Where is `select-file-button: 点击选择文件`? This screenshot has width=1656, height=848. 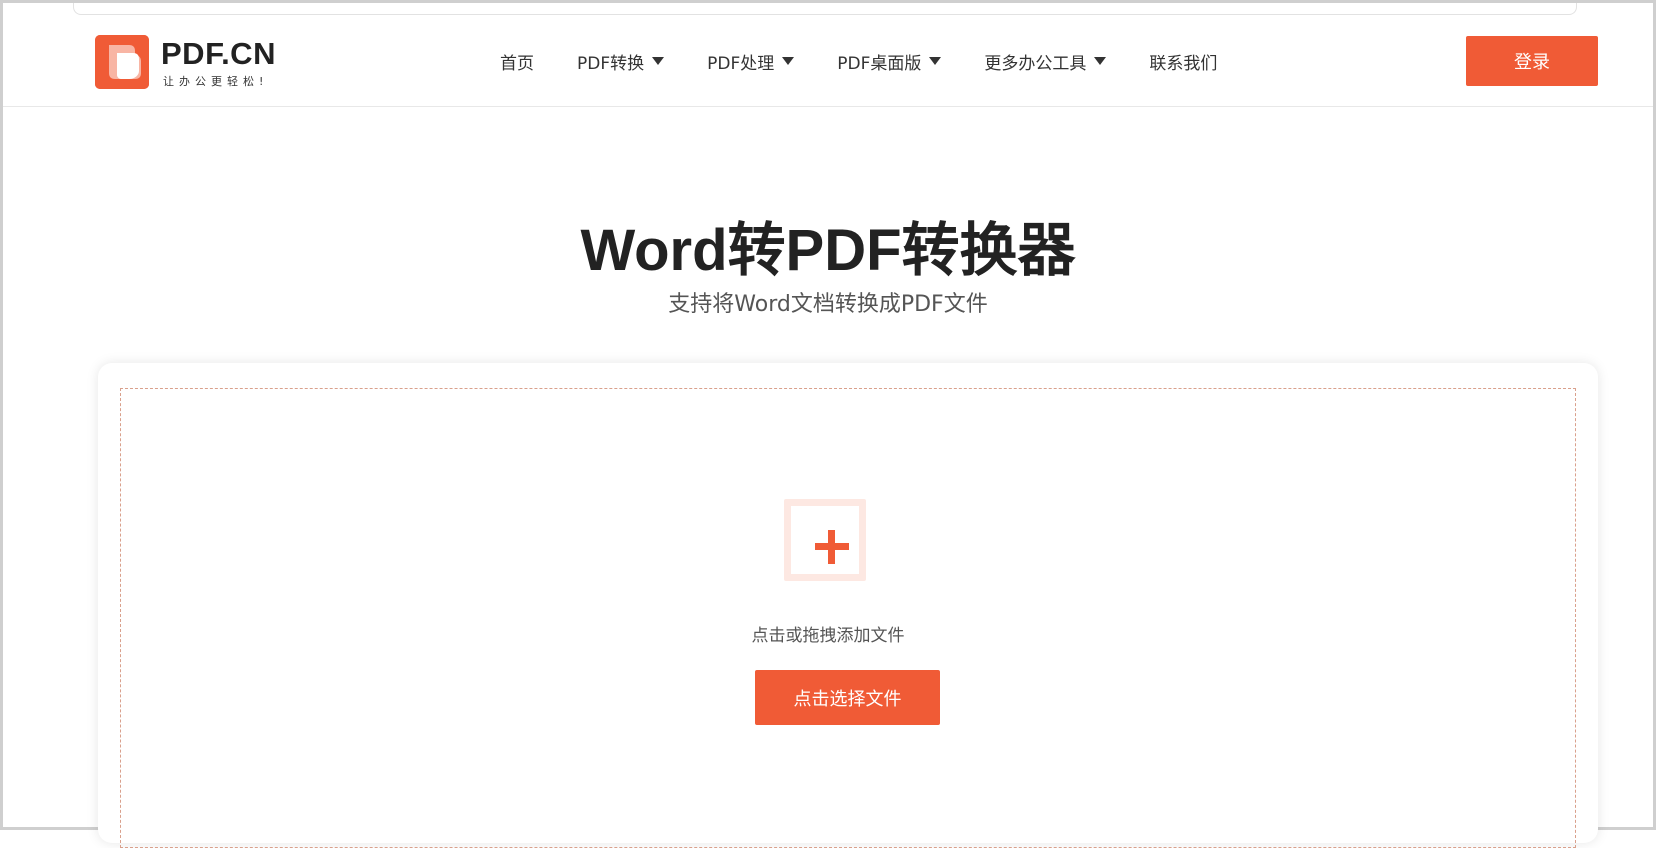
select-file-button: 点击选择文件 is located at coordinates (847, 697).